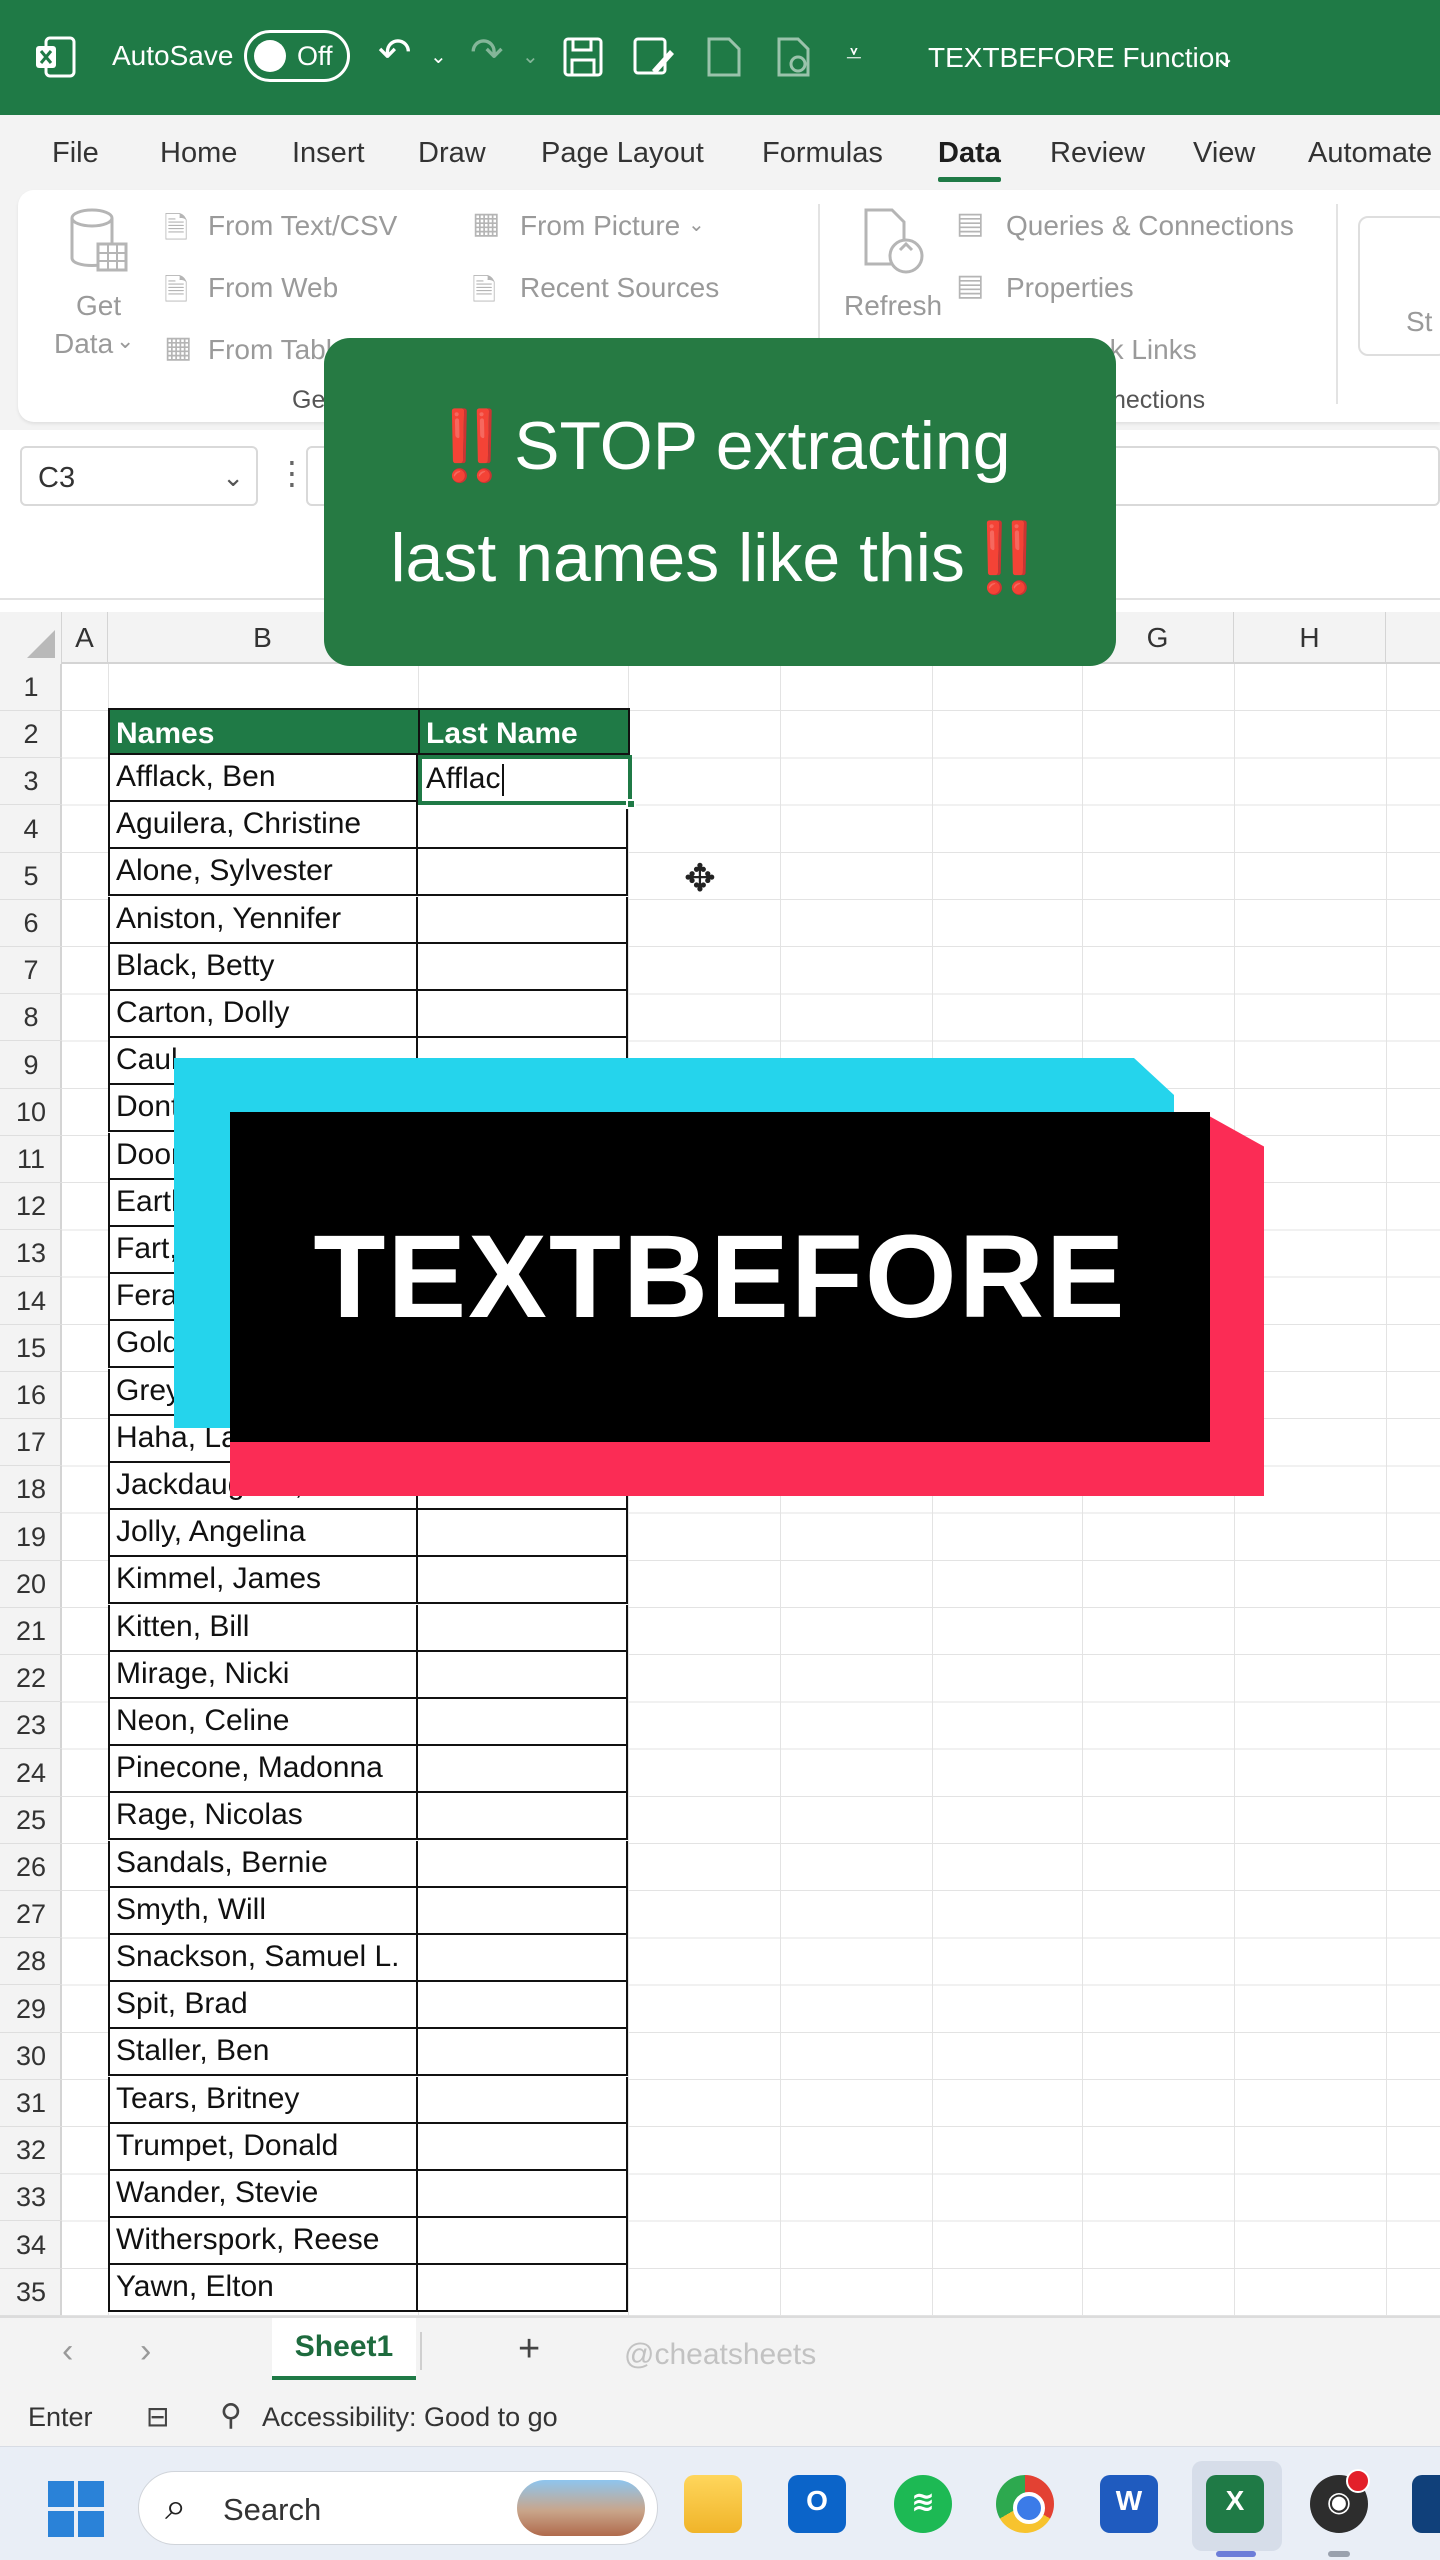  What do you see at coordinates (263, 1911) in the screenshot?
I see `name-cell: Smyth, Will` at bounding box center [263, 1911].